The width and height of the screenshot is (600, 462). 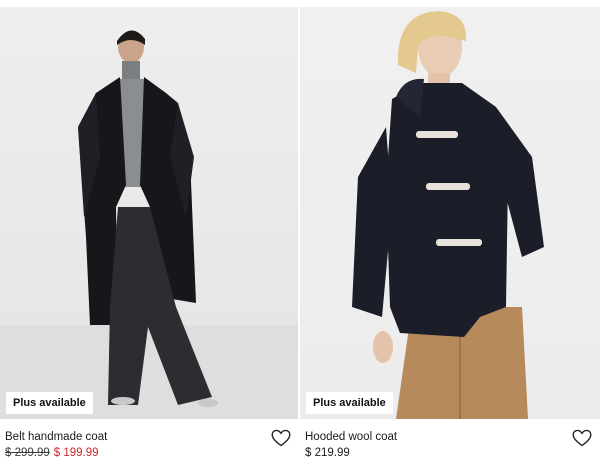 I want to click on regular-price: $ 219.99, so click(x=327, y=453).